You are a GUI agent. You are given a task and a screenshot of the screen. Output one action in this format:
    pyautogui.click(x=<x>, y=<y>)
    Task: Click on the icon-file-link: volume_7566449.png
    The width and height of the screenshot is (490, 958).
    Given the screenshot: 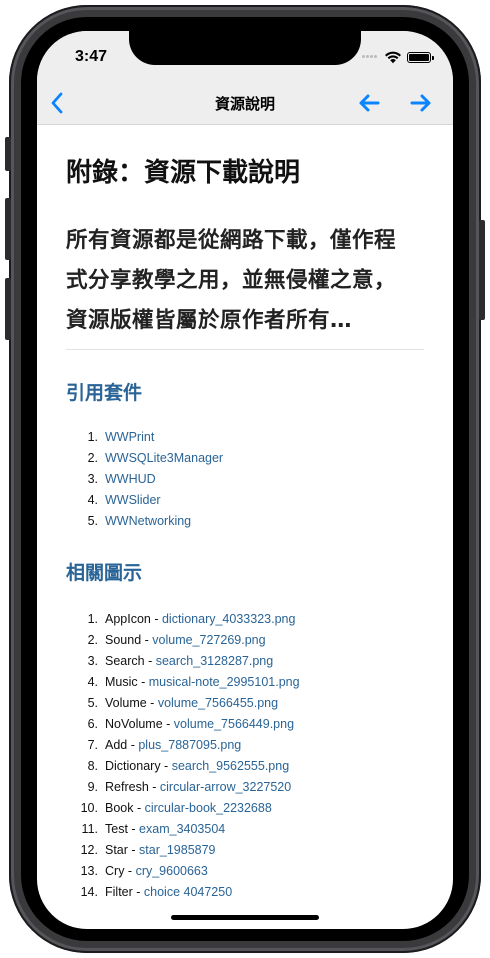 What is the action you would take?
    pyautogui.click(x=234, y=724)
    